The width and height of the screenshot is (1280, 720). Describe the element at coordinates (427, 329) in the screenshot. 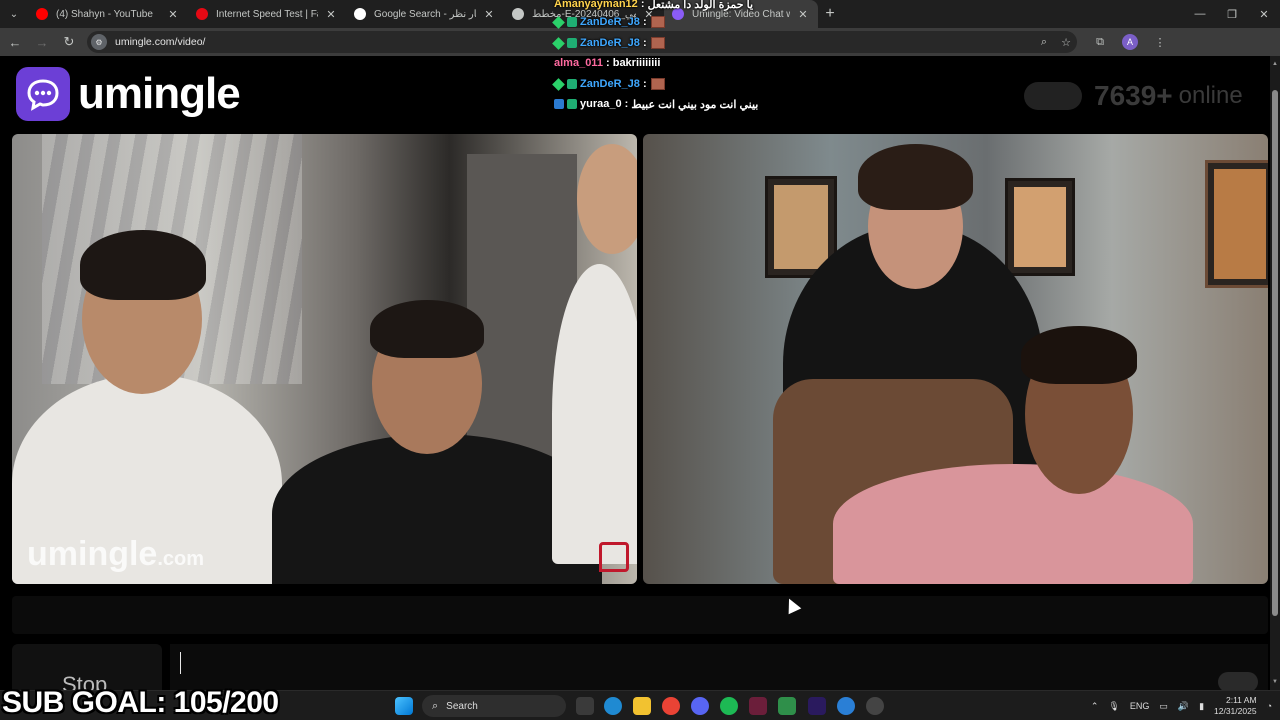

I see `person-center-hair` at that location.